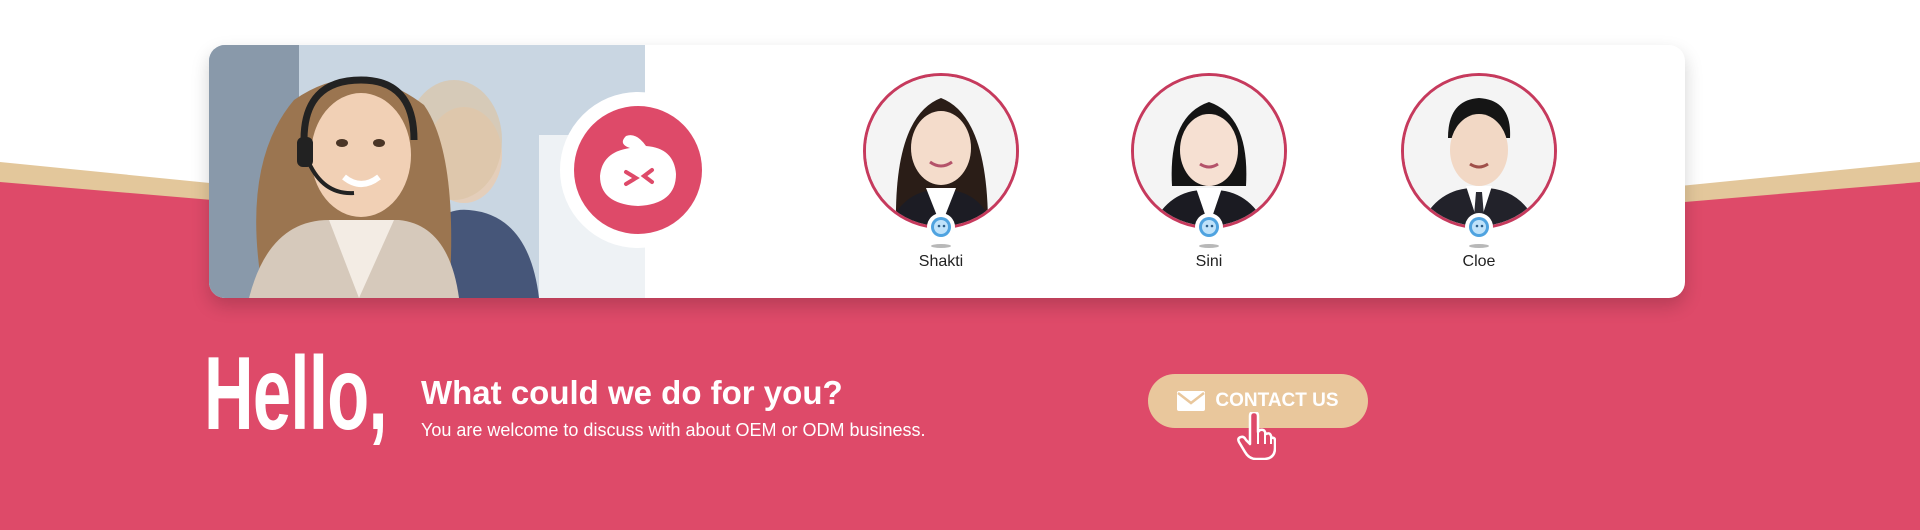 The image size is (1920, 530). I want to click on hello-heading: Hello,, so click(296, 394).